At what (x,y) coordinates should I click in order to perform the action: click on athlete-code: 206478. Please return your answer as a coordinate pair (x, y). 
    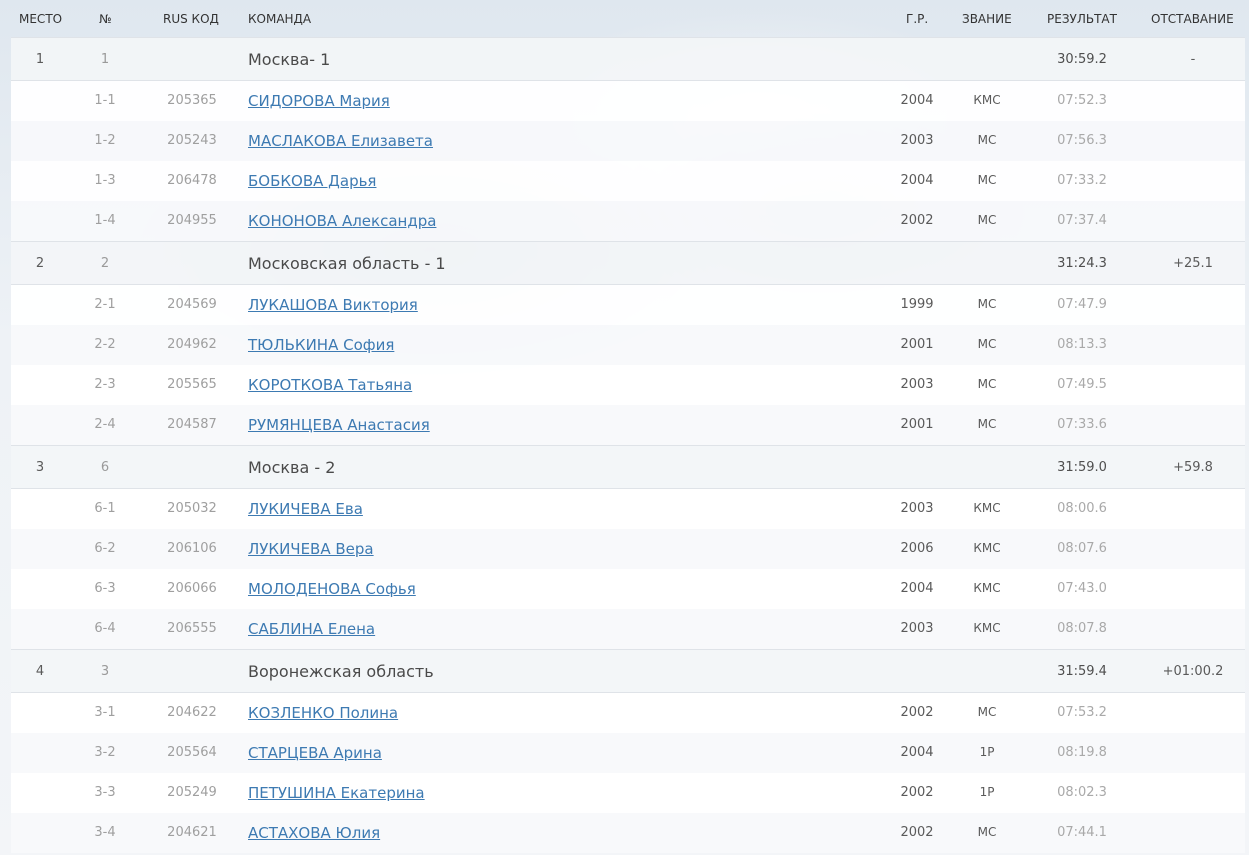
    Looking at the image, I should click on (192, 180).